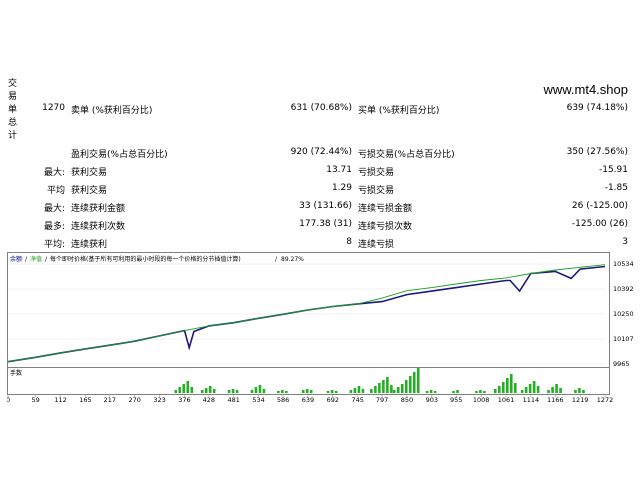 The image size is (640, 480). I want to click on y-tick-label: 9965, so click(621, 364).